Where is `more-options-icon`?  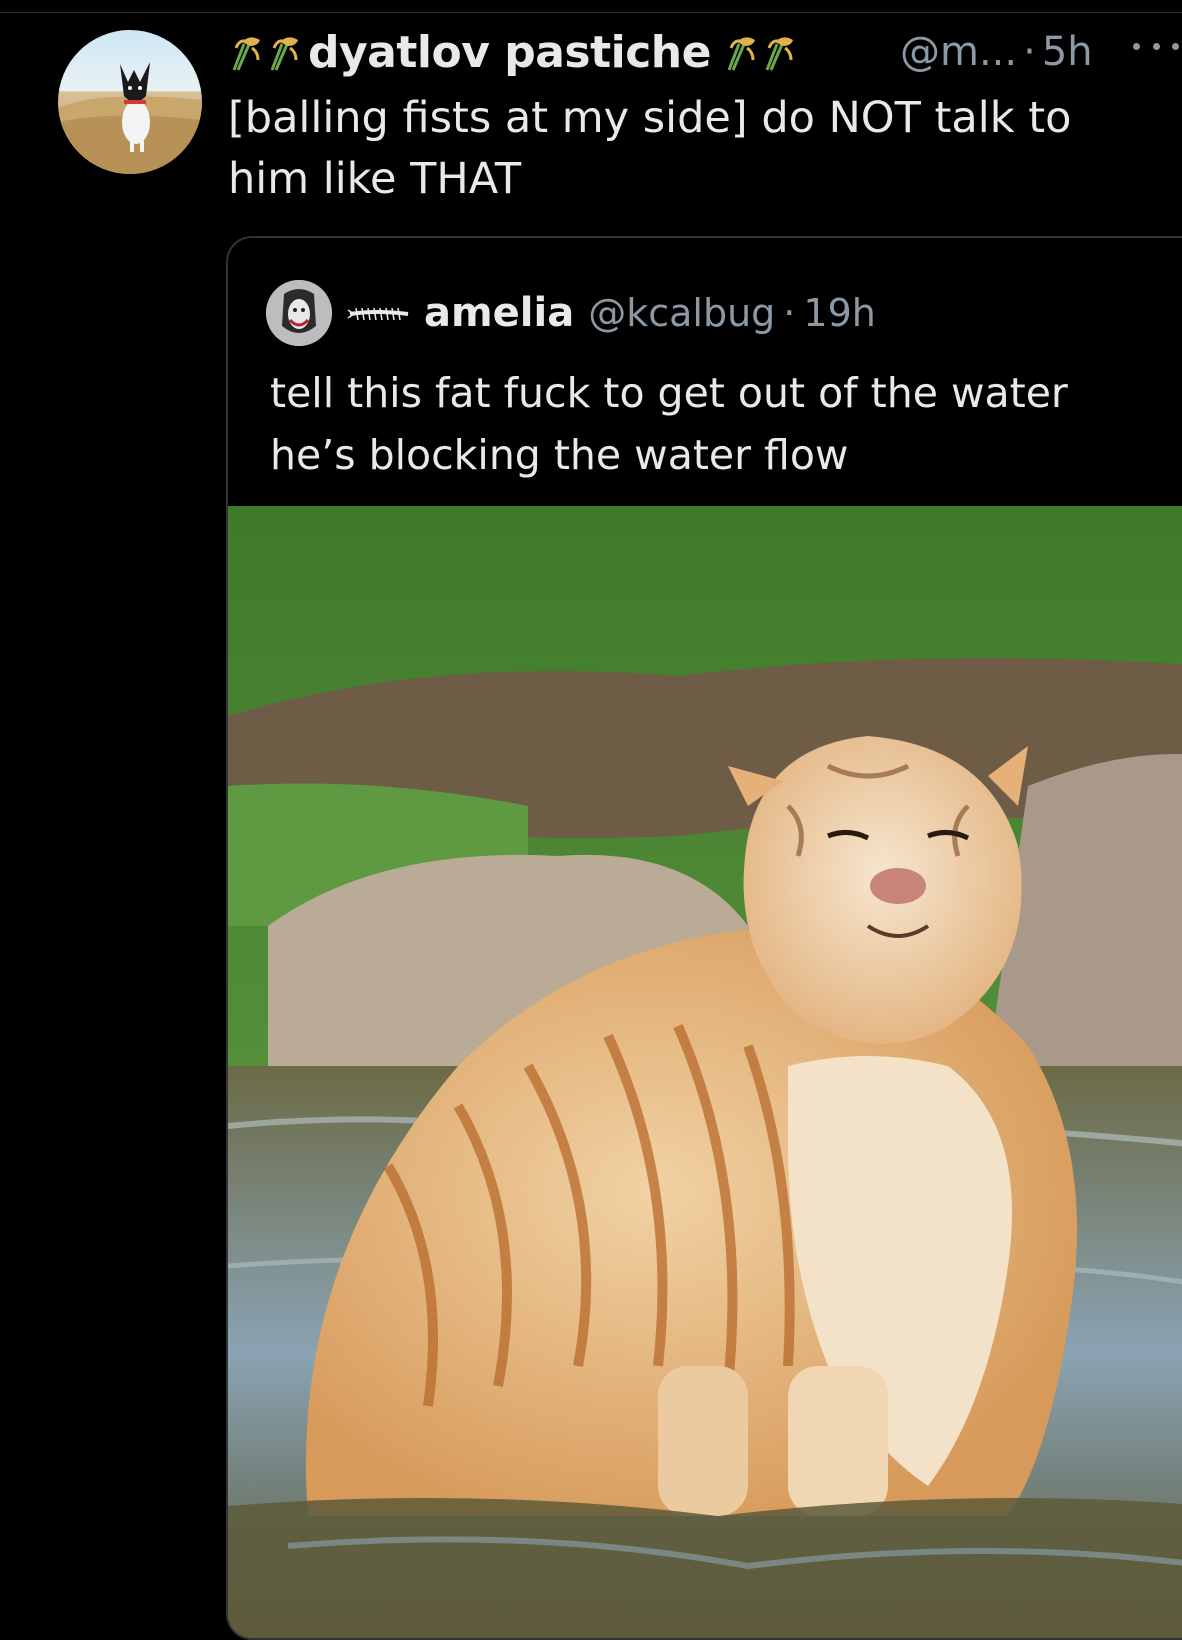 more-options-icon is located at coordinates (1156, 46).